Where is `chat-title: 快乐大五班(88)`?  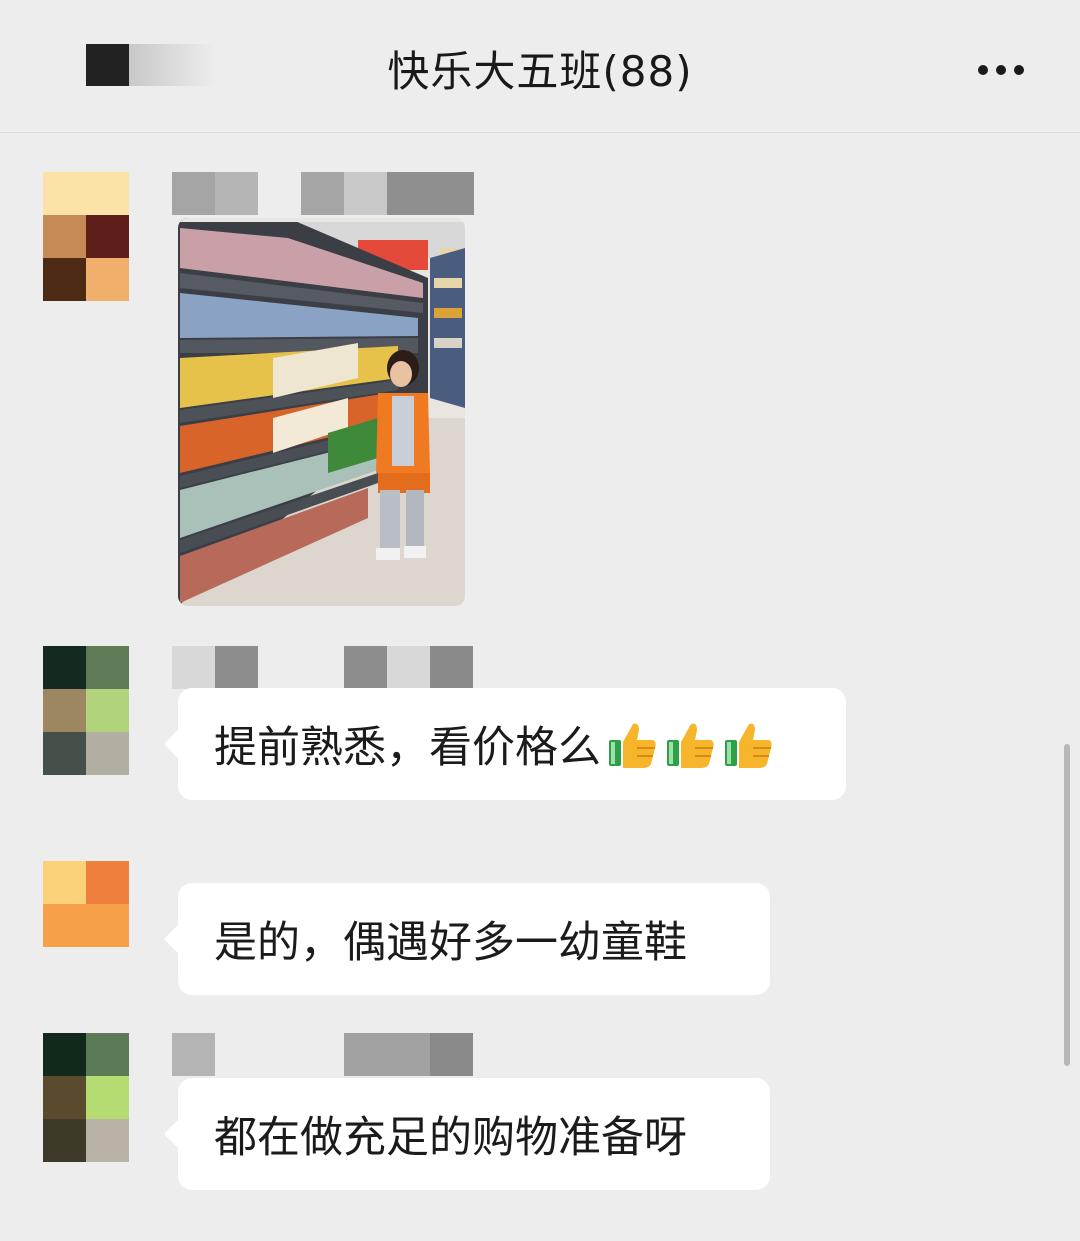 chat-title: 快乐大五班(88) is located at coordinates (540, 71).